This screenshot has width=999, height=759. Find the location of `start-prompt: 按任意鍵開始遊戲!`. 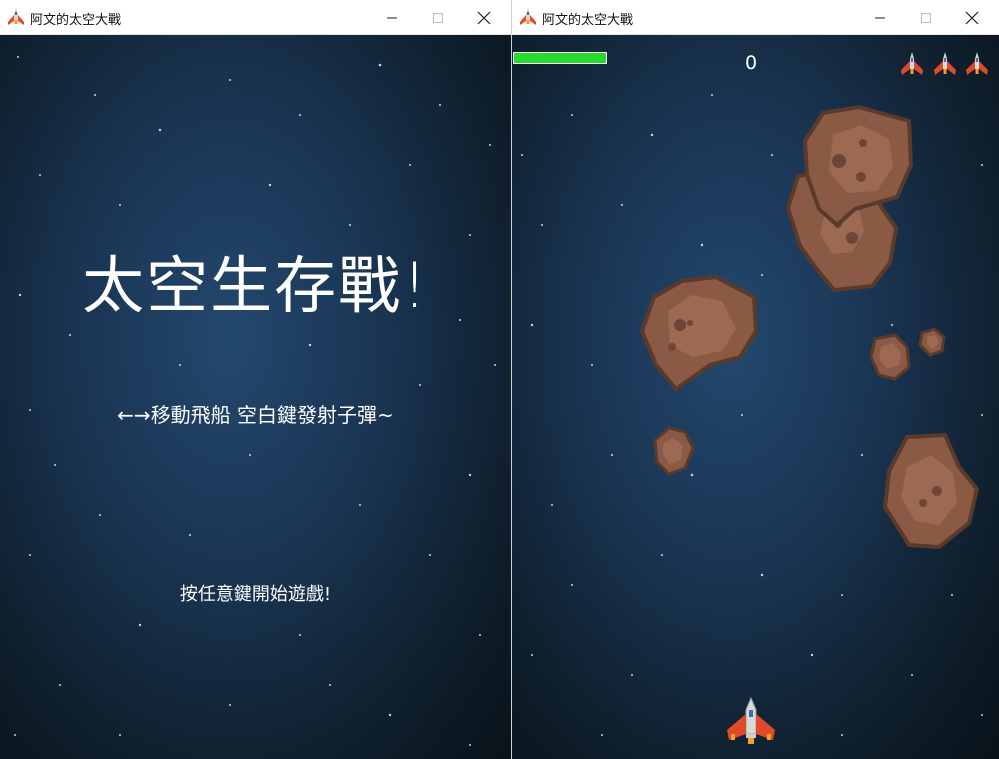

start-prompt: 按任意鍵開始遊戲! is located at coordinates (255, 594).